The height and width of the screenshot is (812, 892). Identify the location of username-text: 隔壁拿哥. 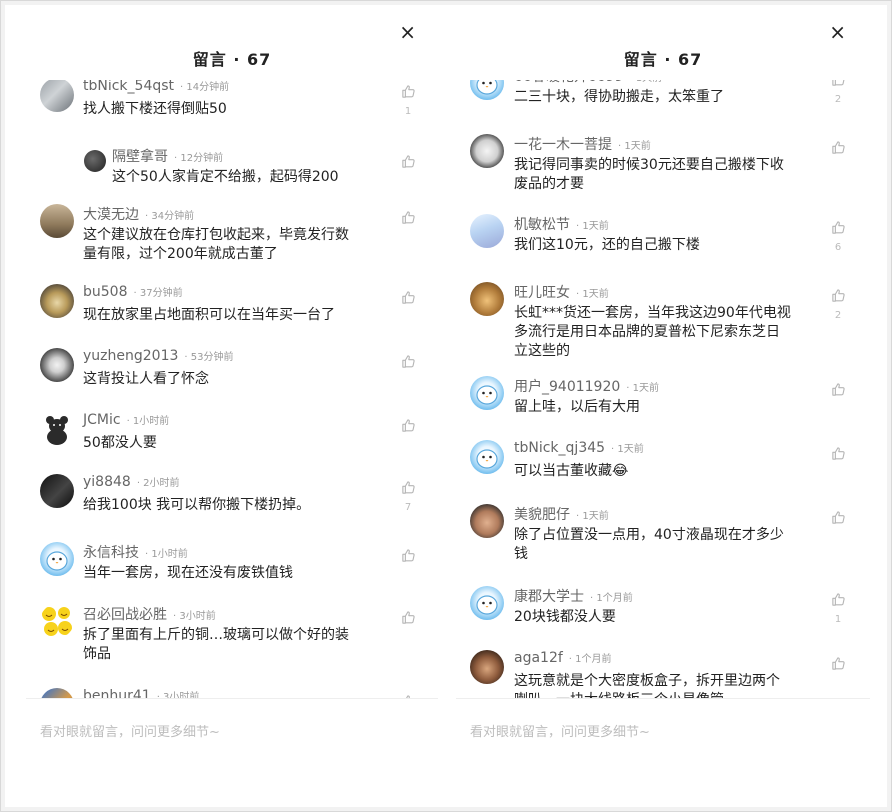
(140, 157).